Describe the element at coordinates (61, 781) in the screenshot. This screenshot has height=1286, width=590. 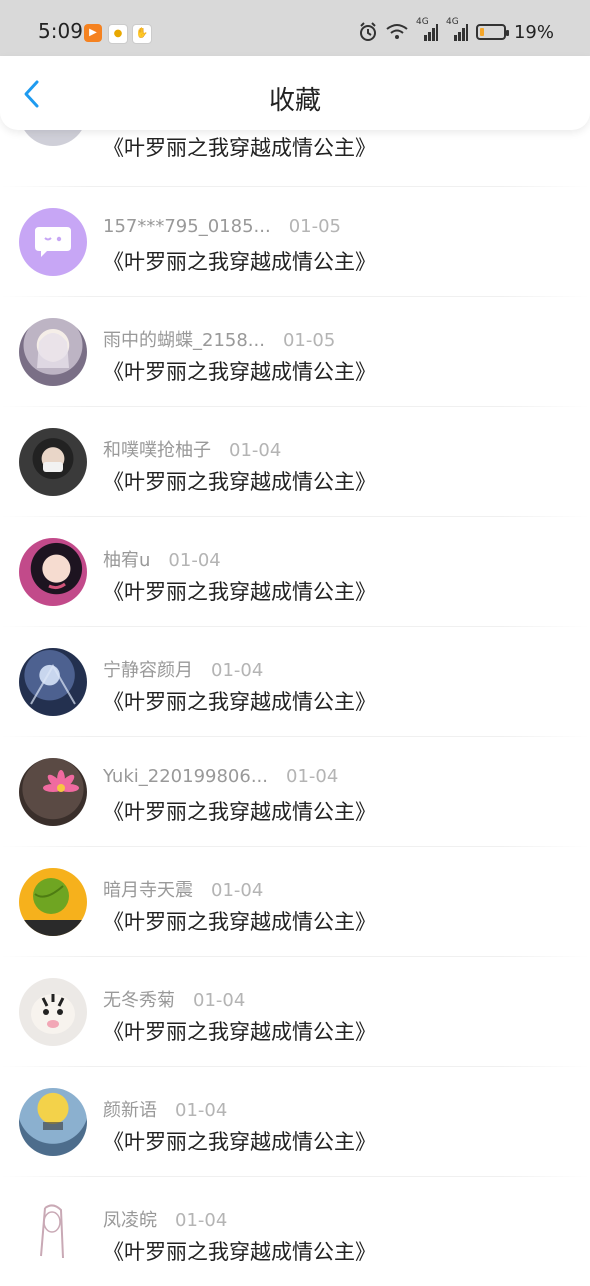
I see `lotus-flower-avatar-icon` at that location.